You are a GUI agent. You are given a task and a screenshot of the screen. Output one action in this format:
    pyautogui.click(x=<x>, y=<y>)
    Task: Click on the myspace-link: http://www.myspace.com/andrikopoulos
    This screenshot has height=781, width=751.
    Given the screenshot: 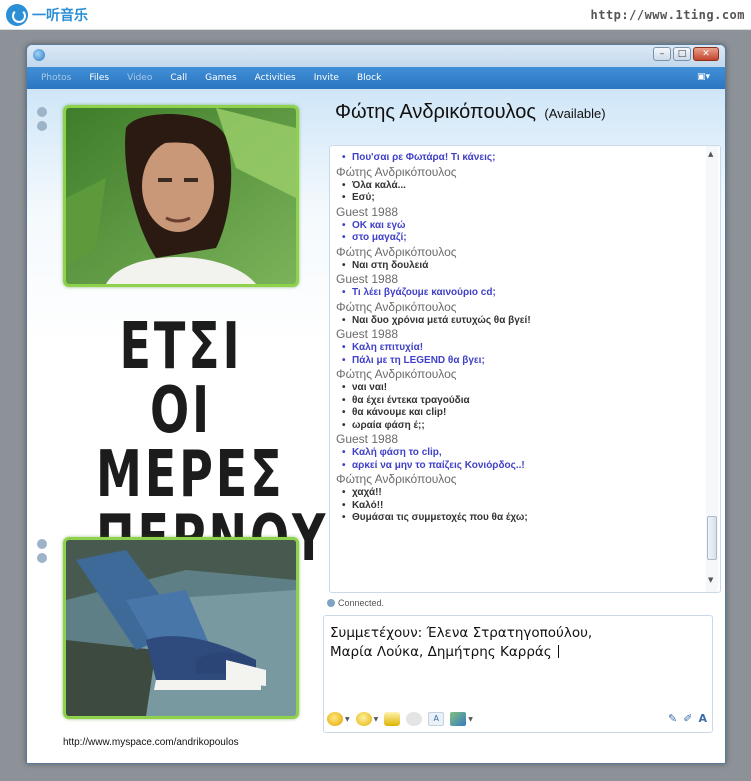 What is the action you would take?
    pyautogui.click(x=151, y=742)
    